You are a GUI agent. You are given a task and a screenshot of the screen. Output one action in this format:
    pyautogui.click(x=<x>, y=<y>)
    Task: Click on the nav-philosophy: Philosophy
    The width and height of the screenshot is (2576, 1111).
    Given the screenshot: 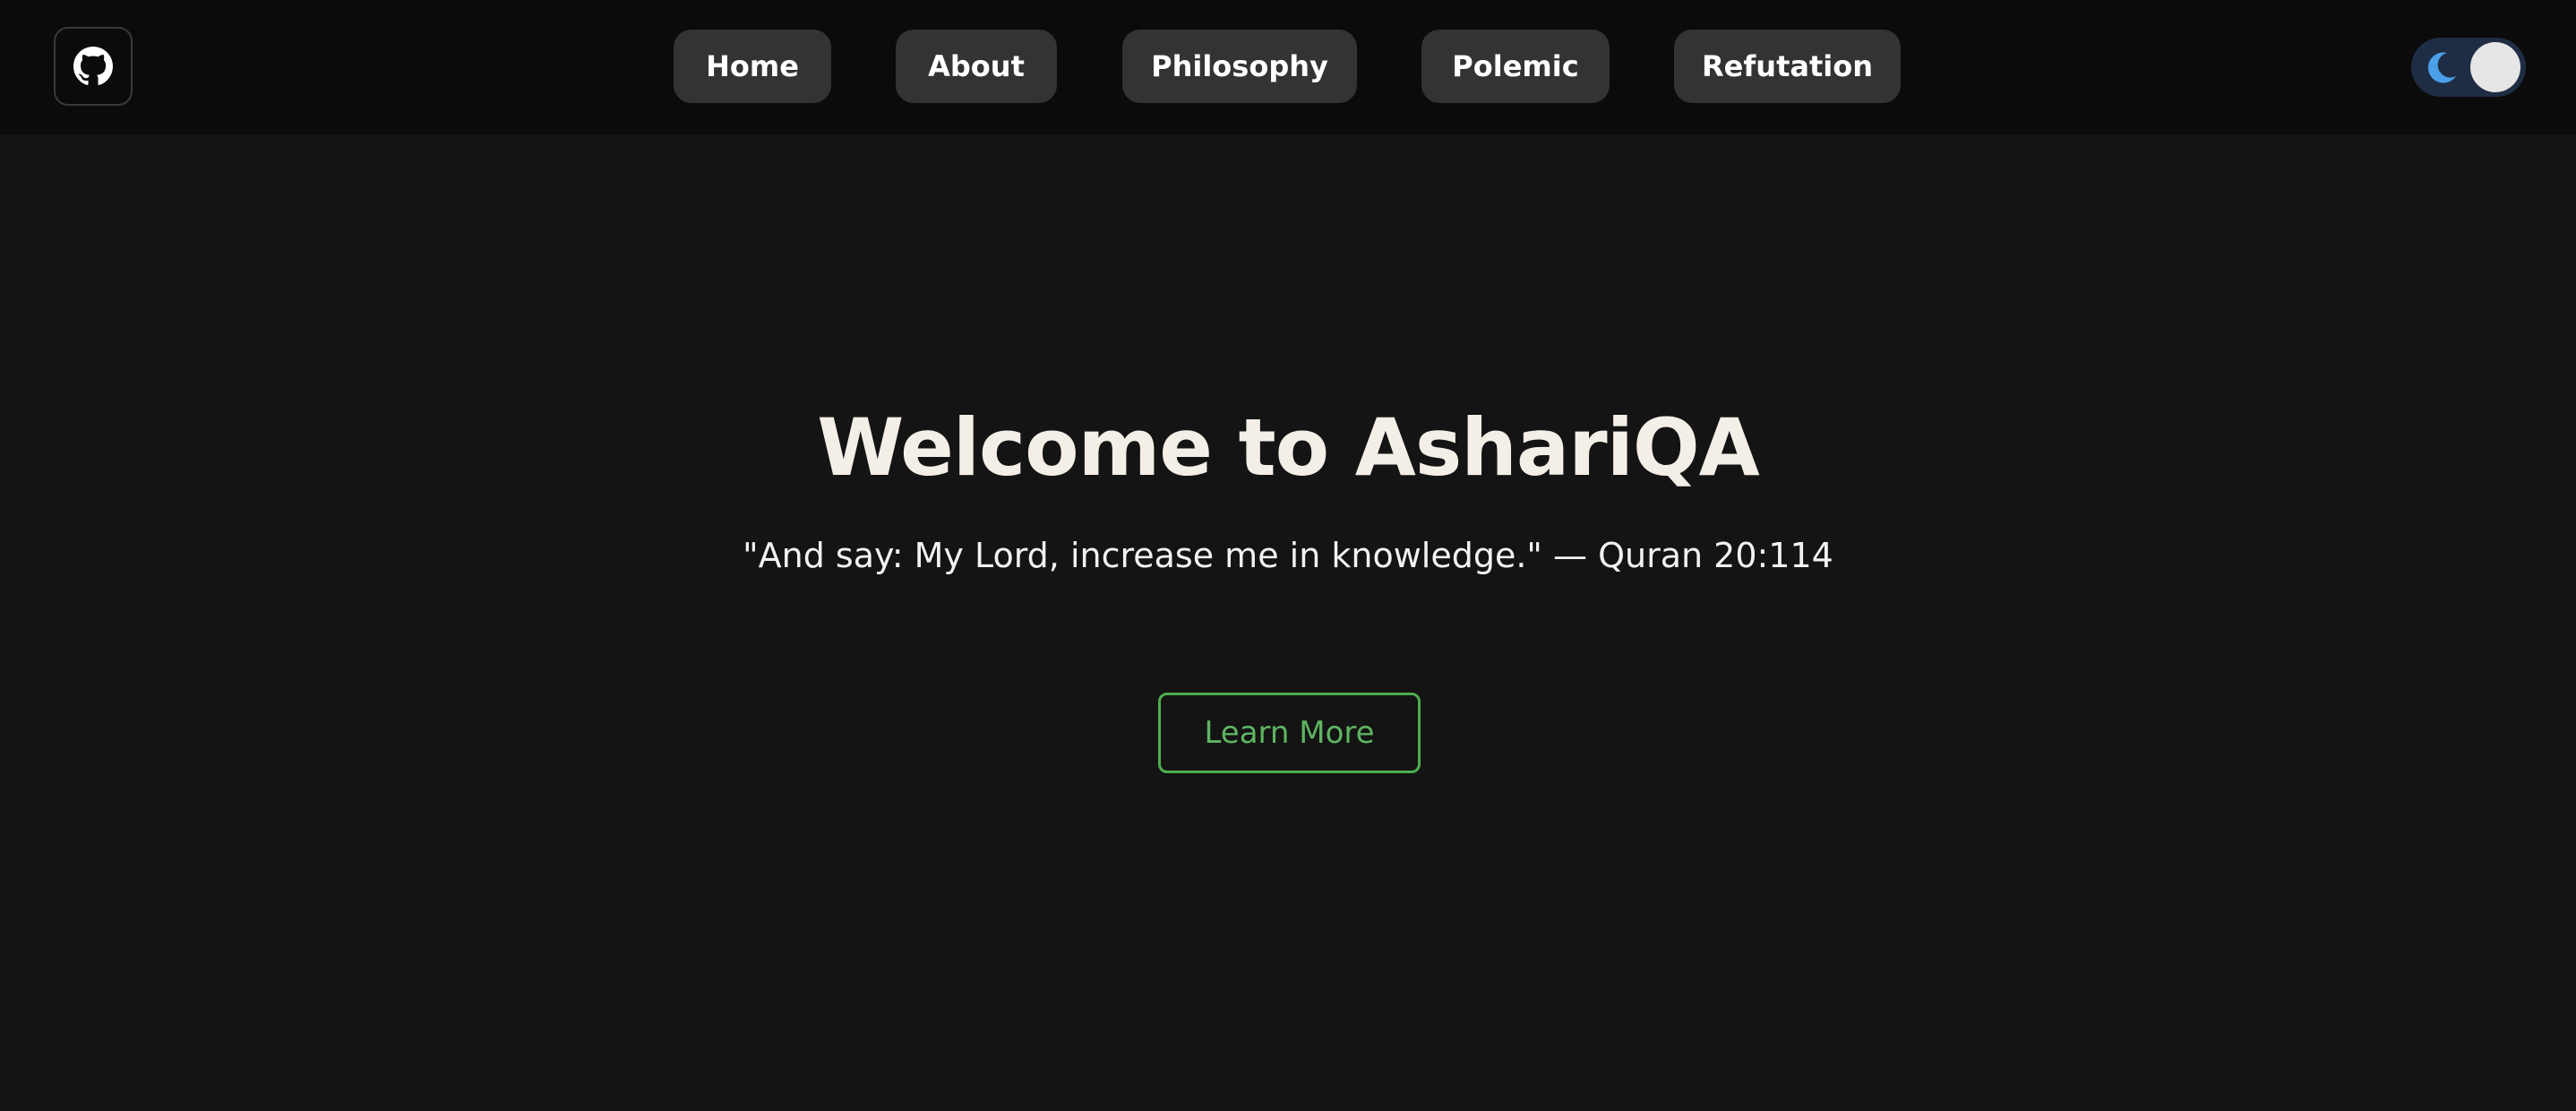 What is the action you would take?
    pyautogui.click(x=1239, y=66)
    